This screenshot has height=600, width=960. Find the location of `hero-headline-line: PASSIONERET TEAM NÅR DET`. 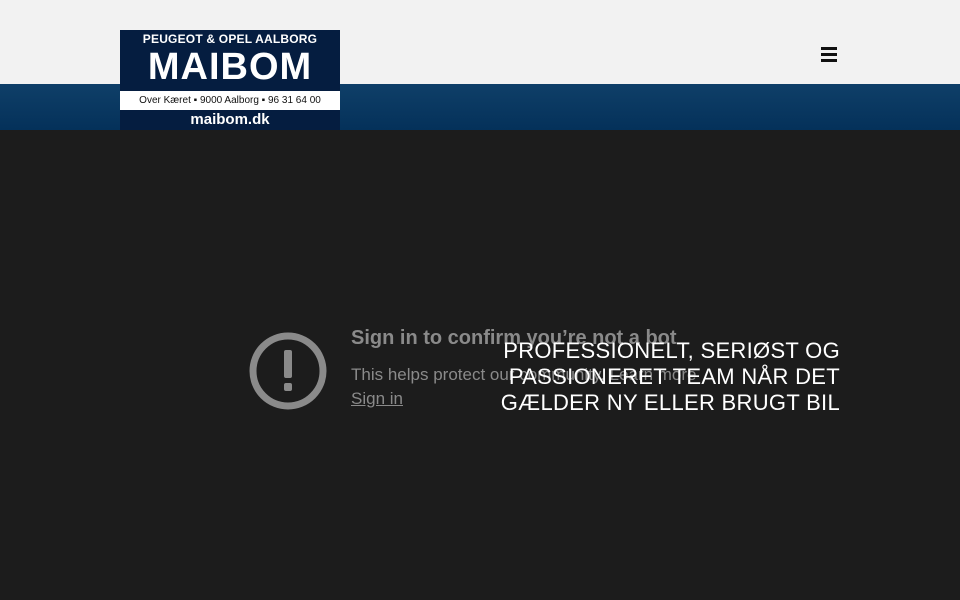

hero-headline-line: PASSIONERET TEAM NÅR DET is located at coordinates (674, 376).